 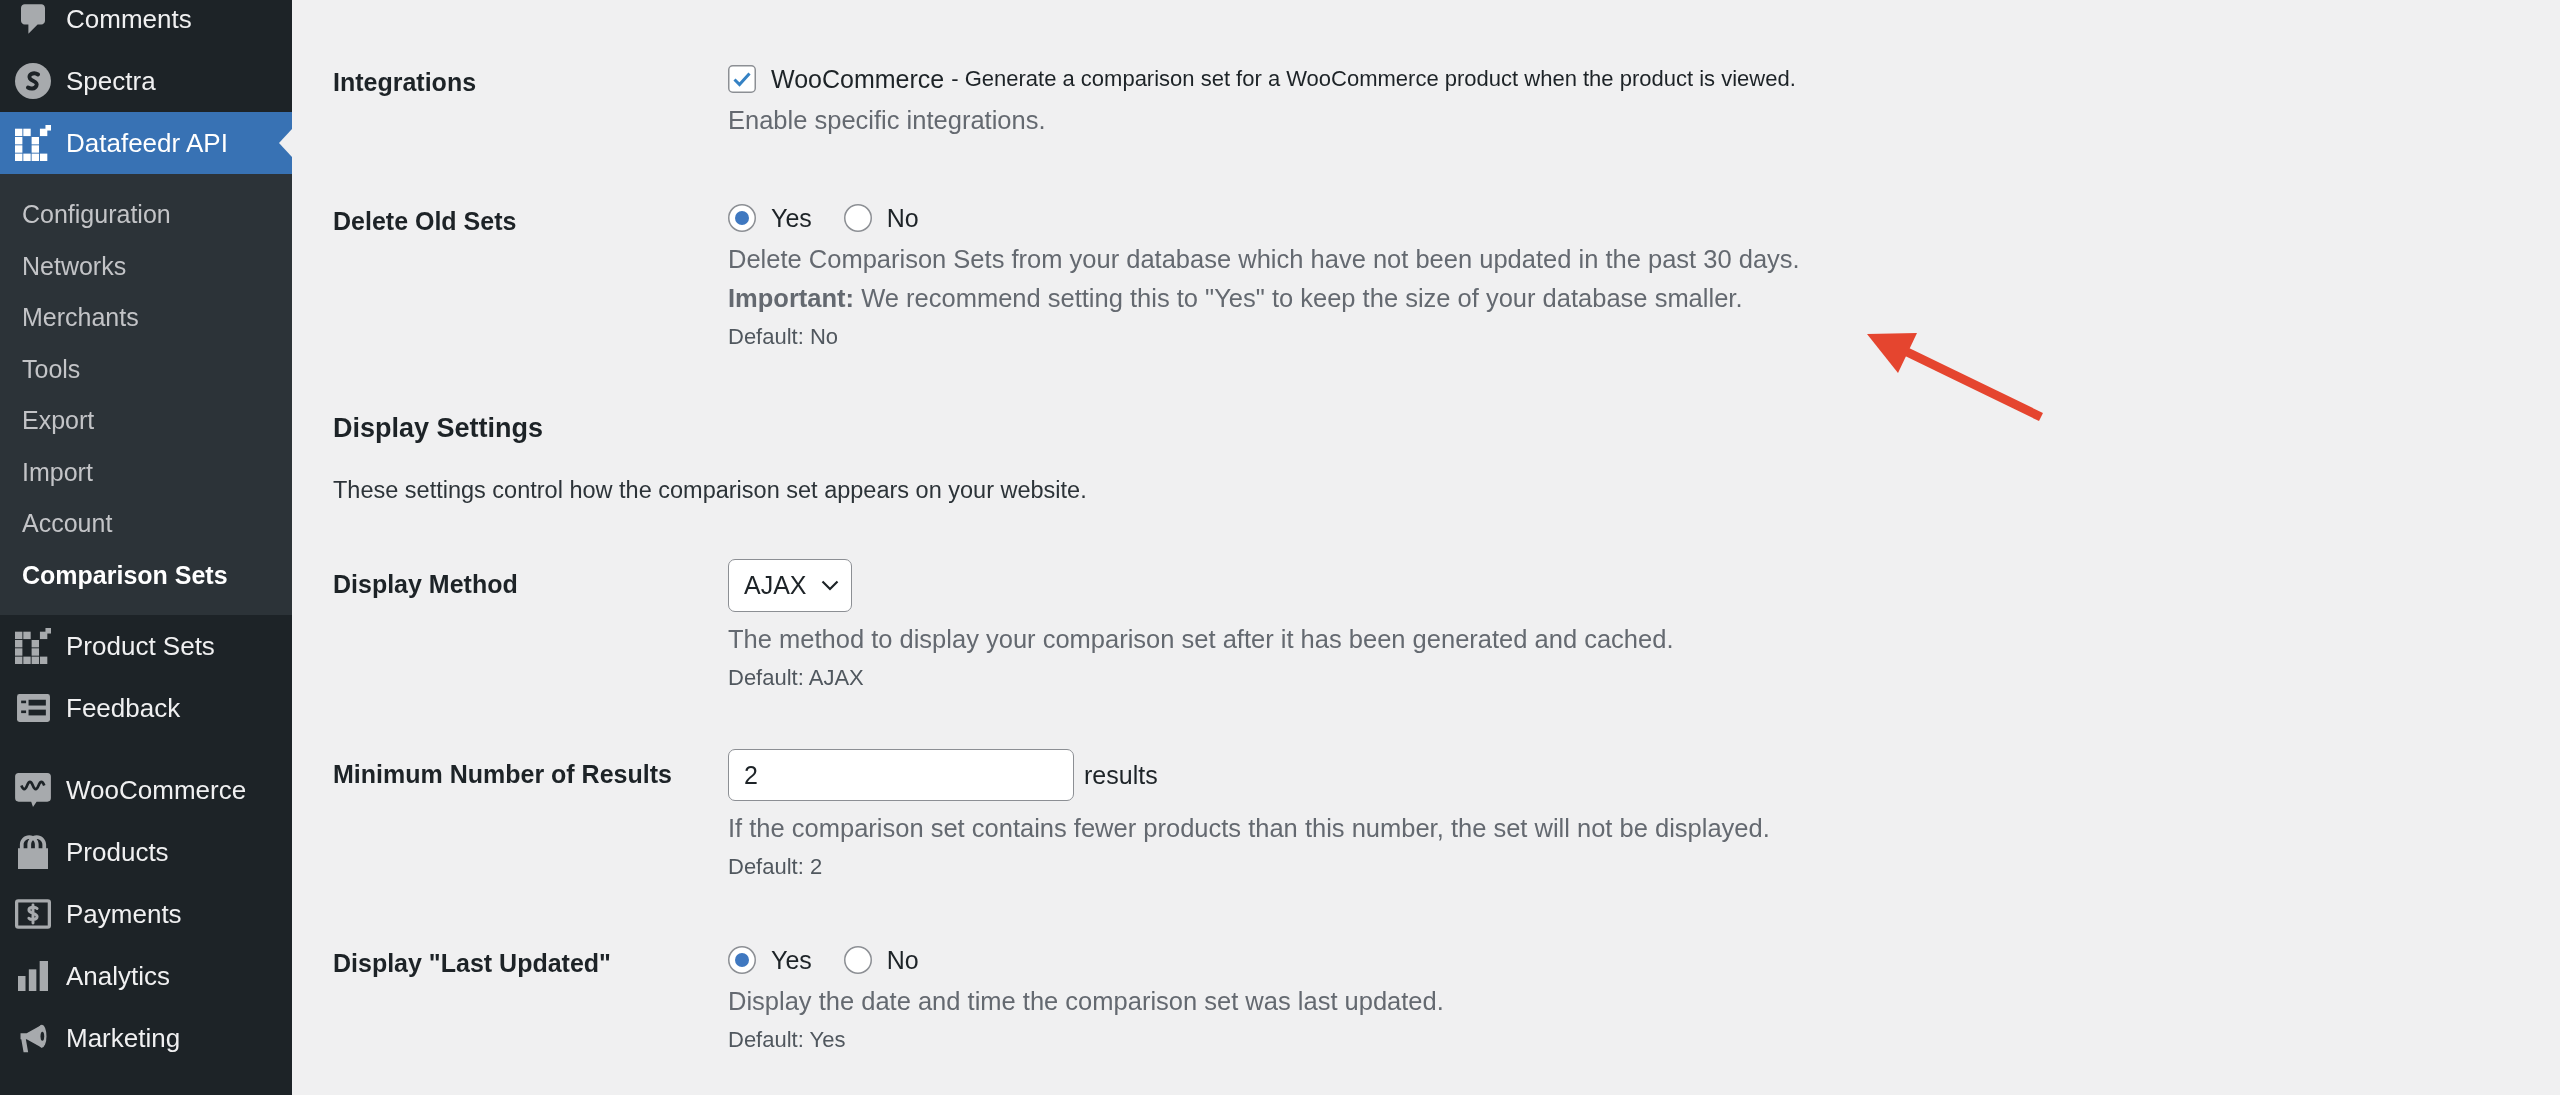 I want to click on sidebar-item: WooCommerce, so click(x=146, y=790).